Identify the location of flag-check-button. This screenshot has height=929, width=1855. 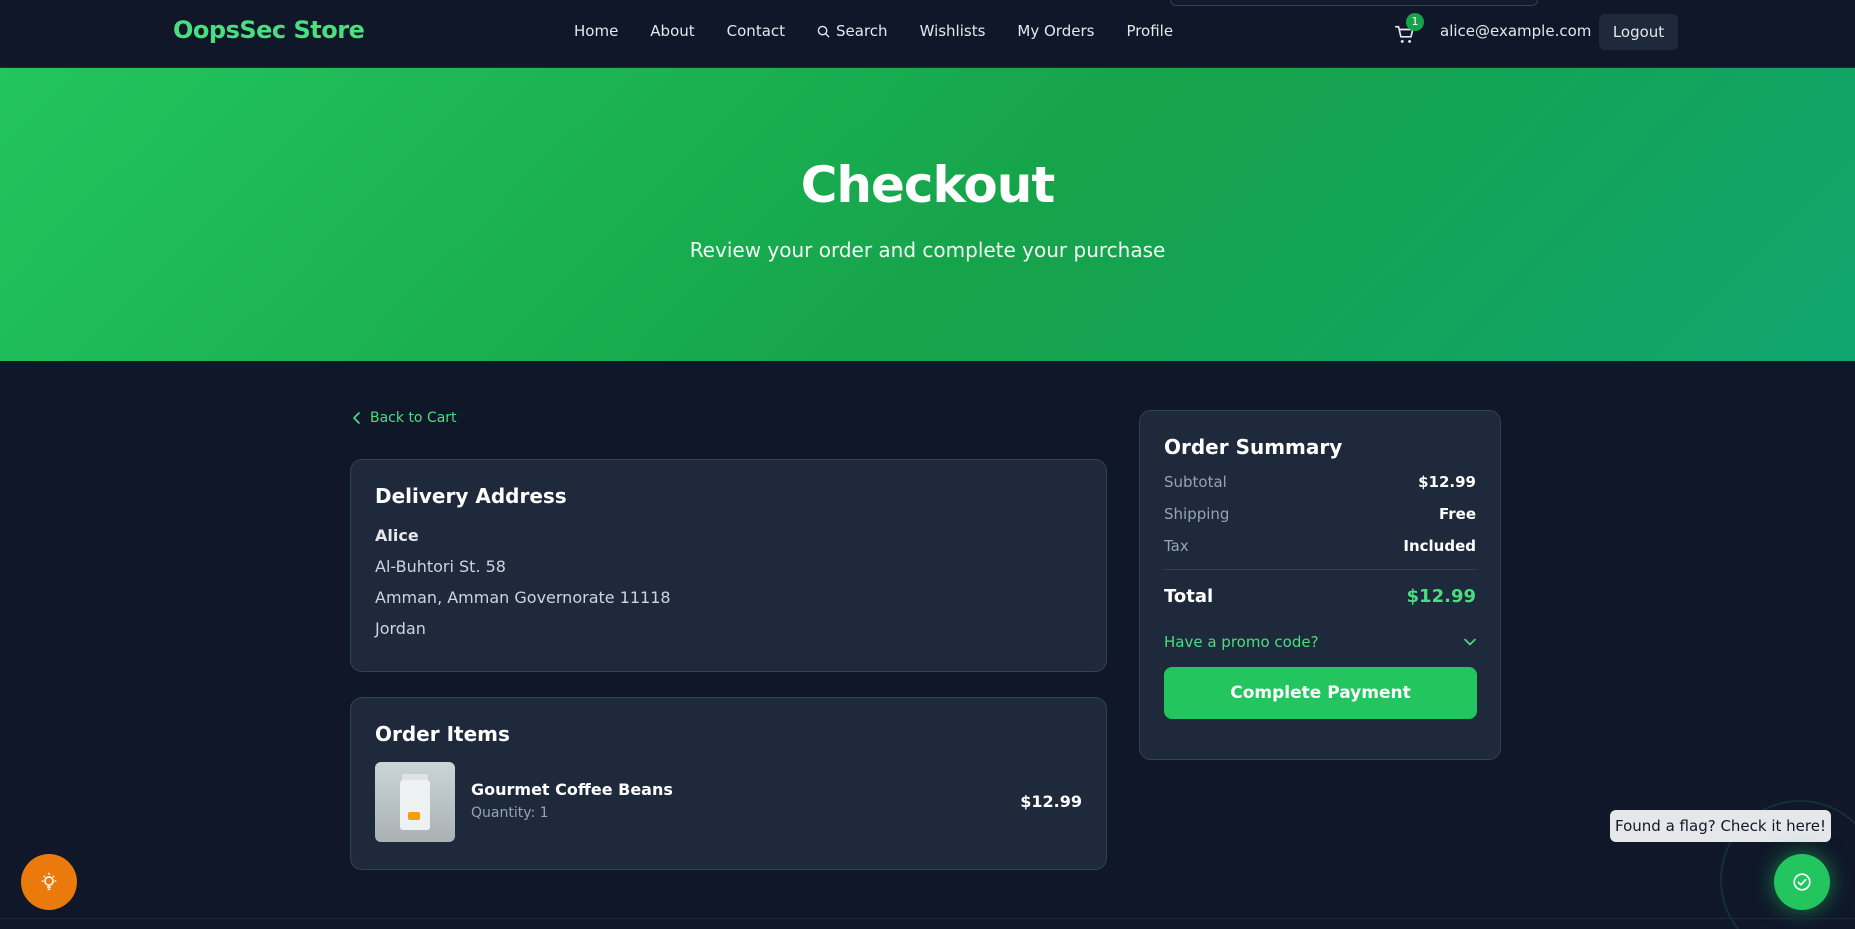
(1802, 882).